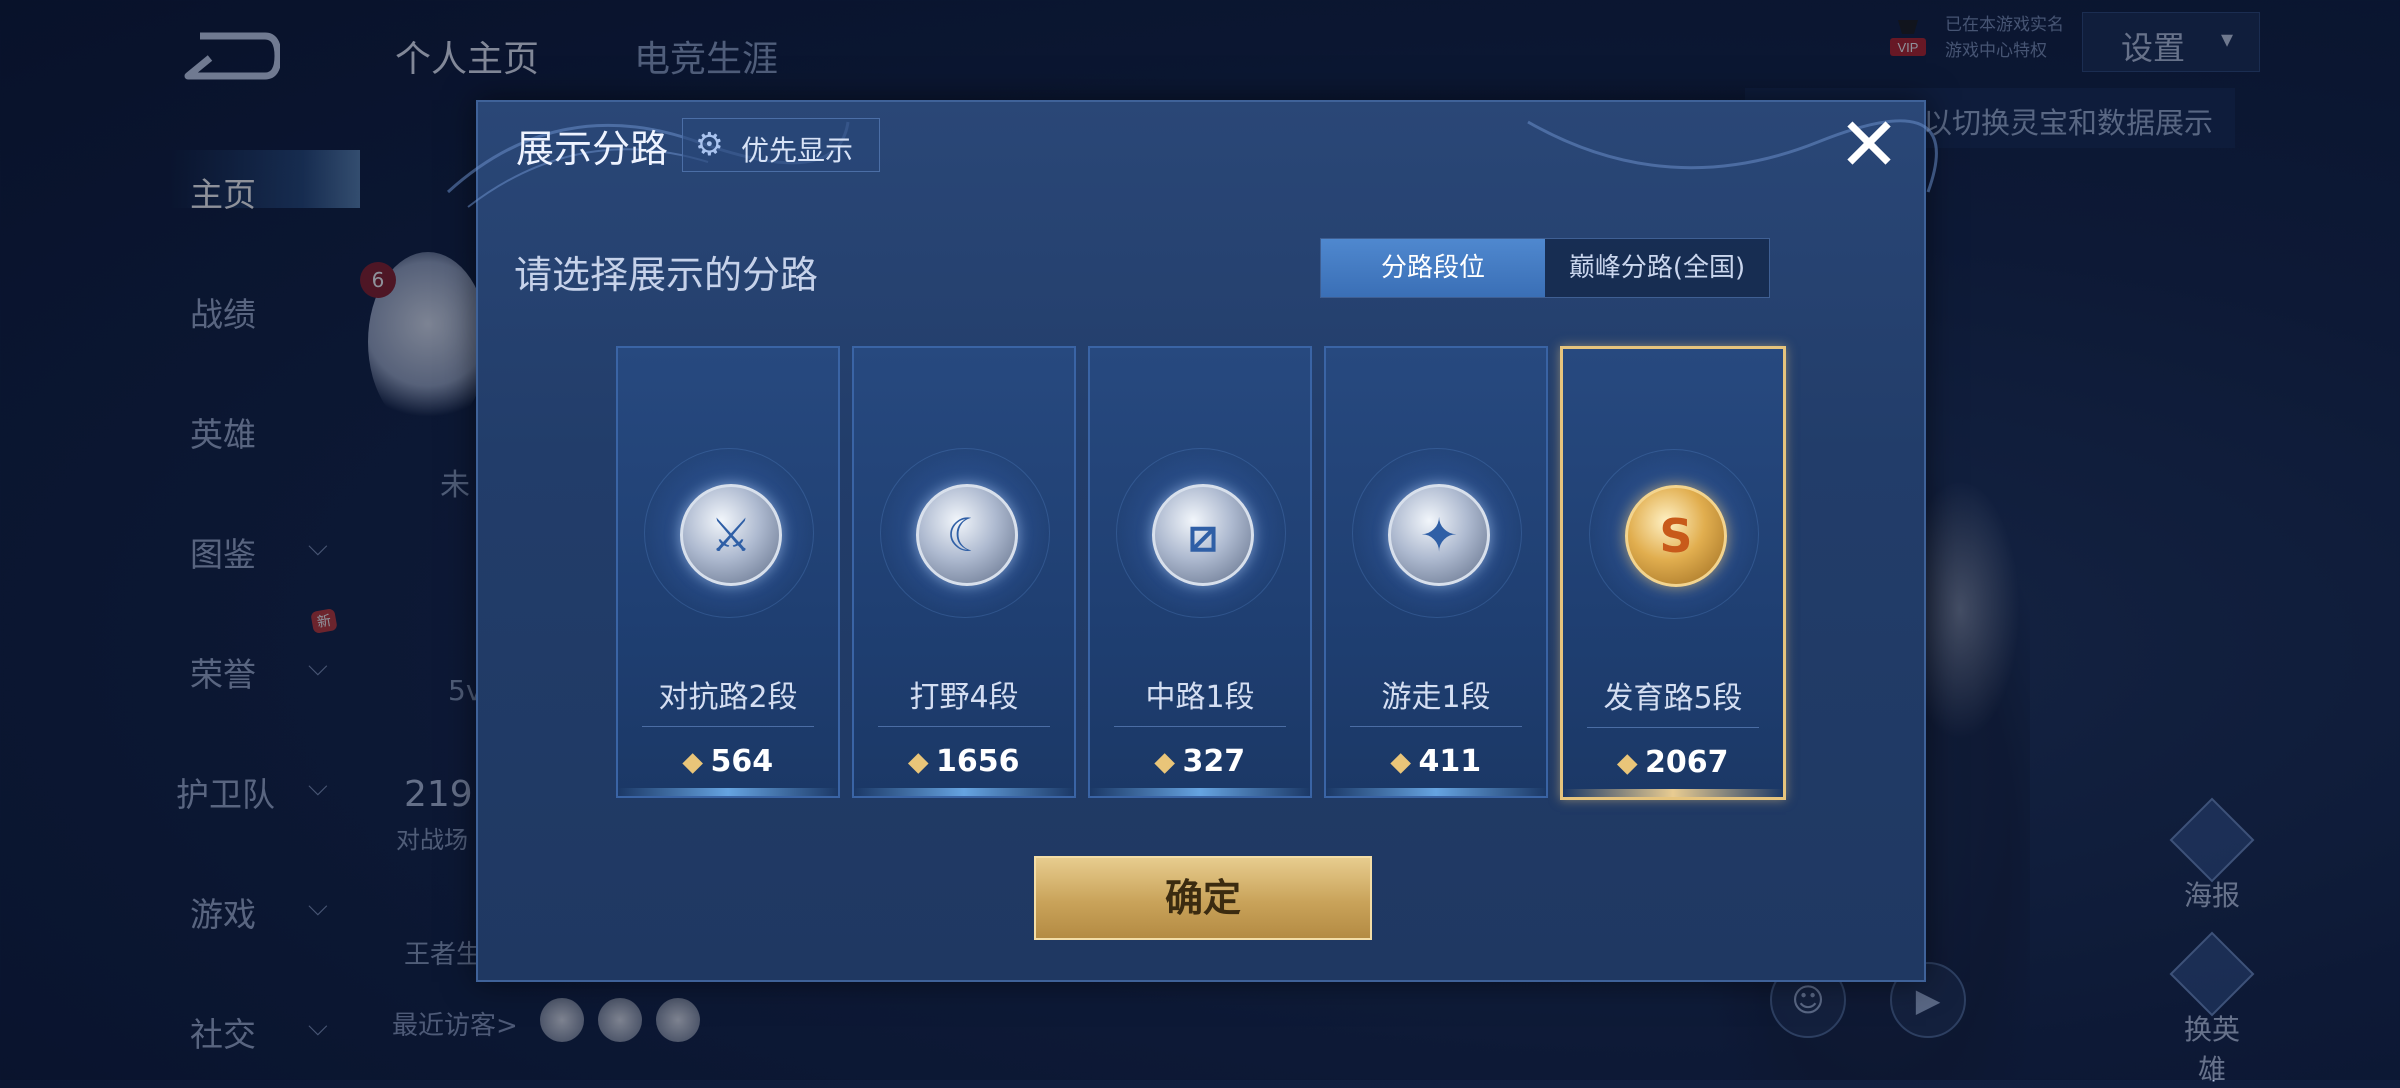 This screenshot has width=2400, height=1088. I want to click on lane-rank-label: 游走1段, so click(1436, 697).